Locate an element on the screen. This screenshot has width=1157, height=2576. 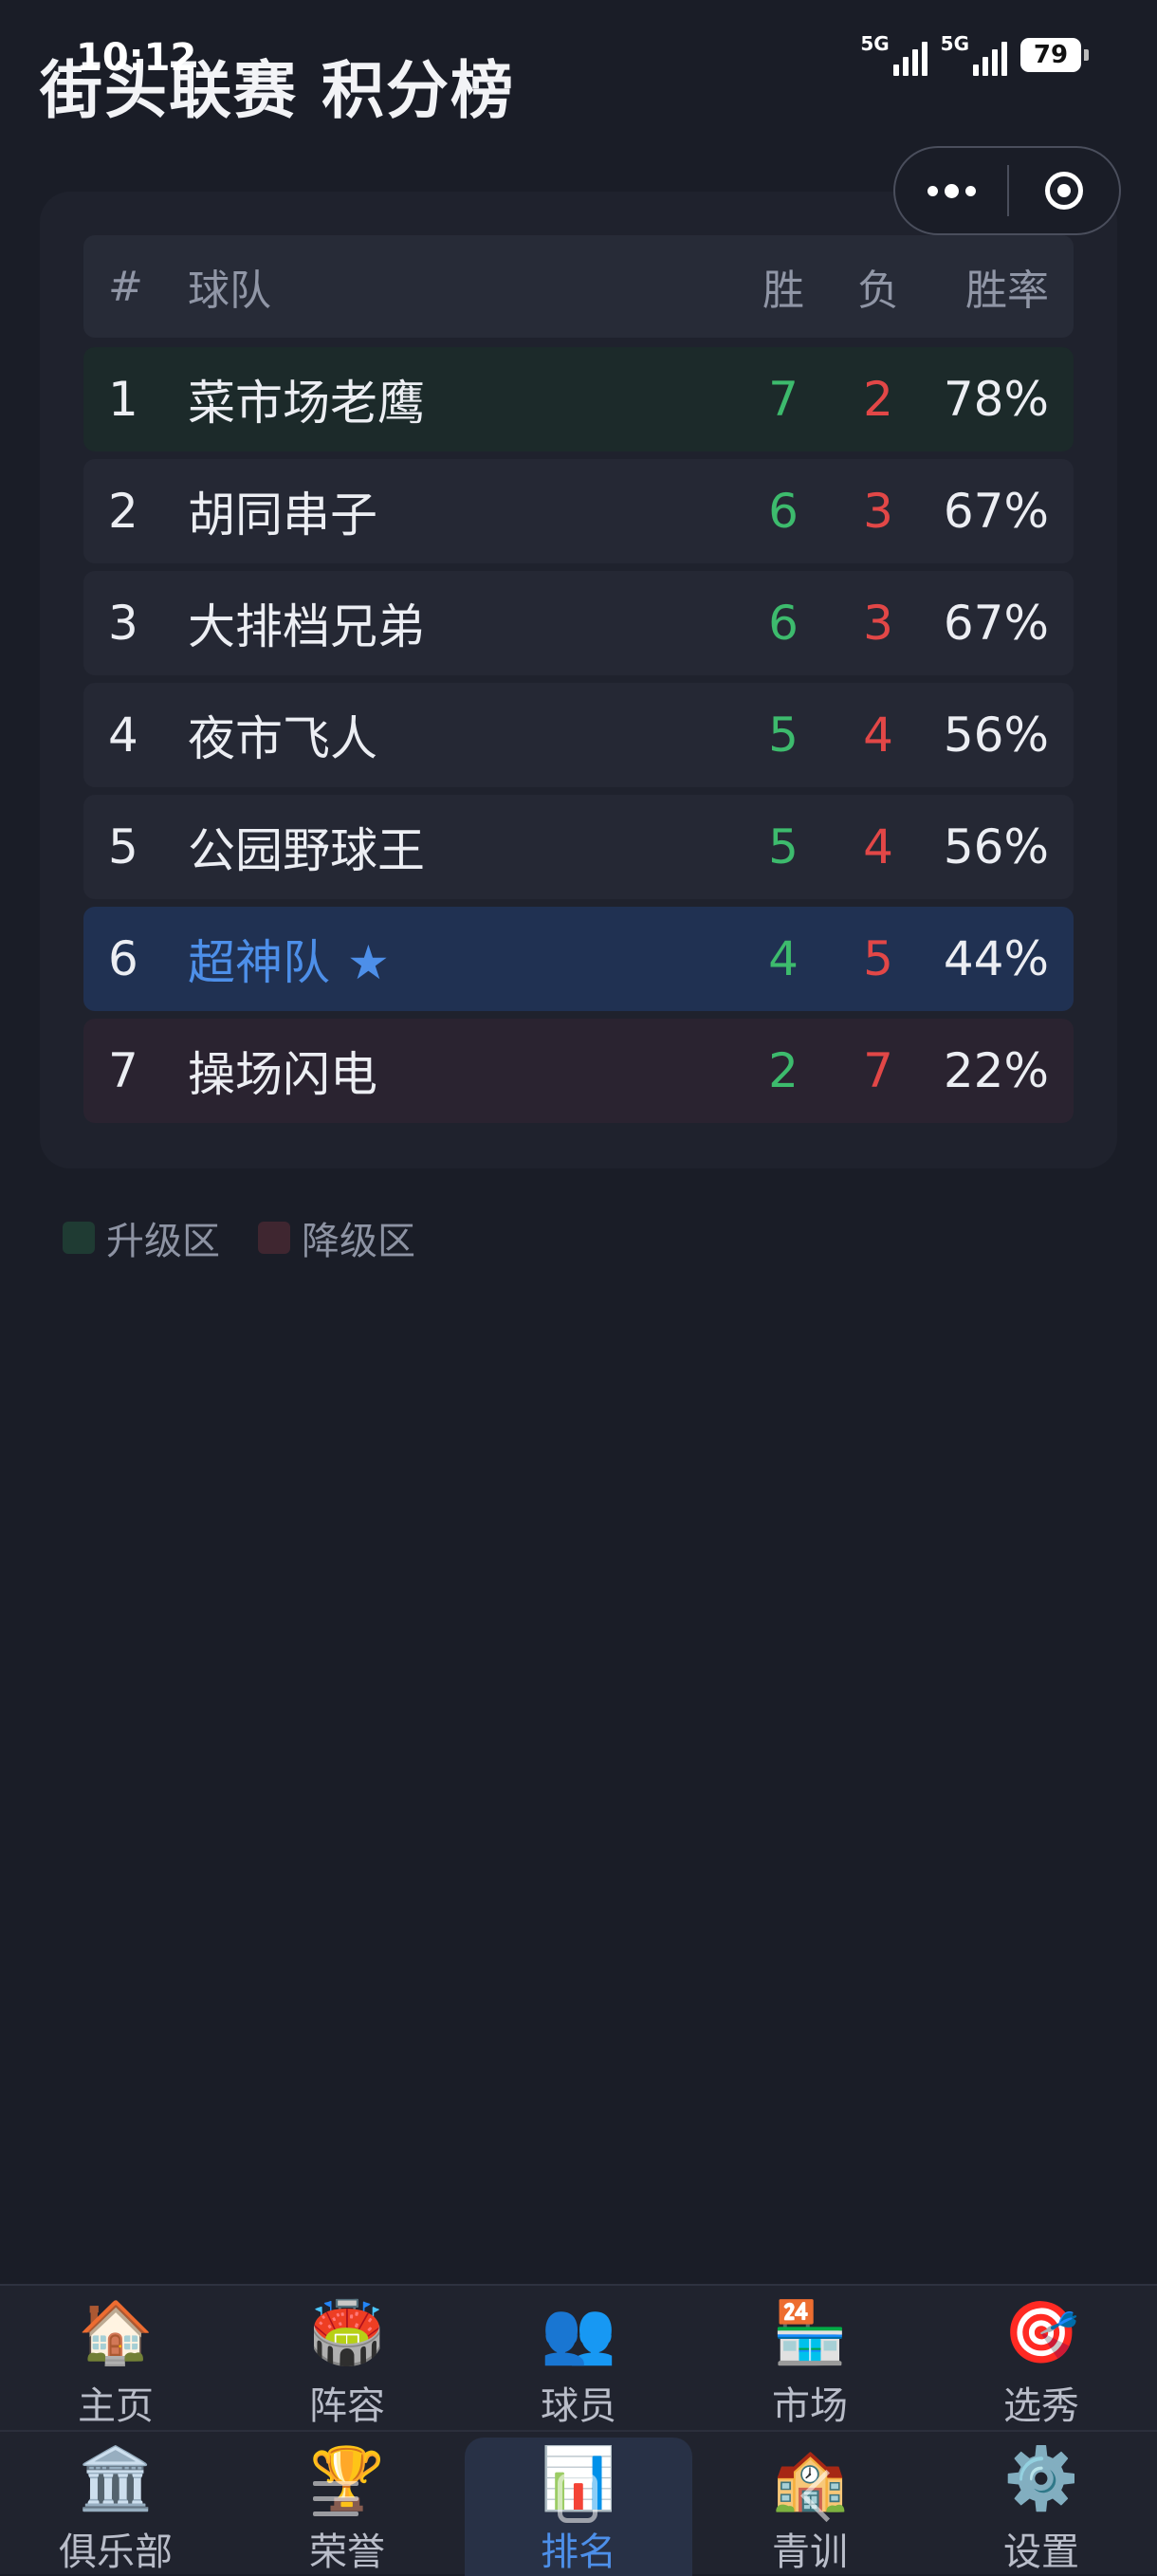
row-team: 超神队 ★ is located at coordinates (289, 959).